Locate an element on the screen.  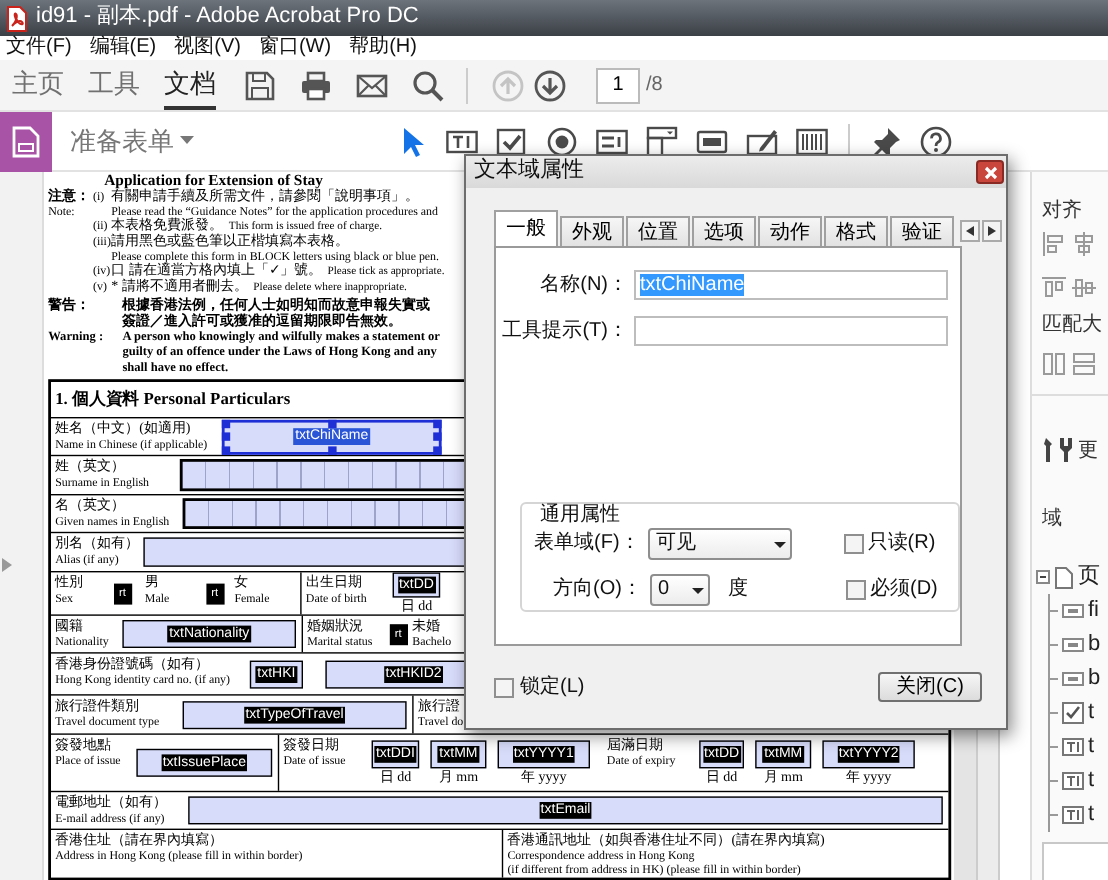
align-middle-icon is located at coordinates (1084, 288).